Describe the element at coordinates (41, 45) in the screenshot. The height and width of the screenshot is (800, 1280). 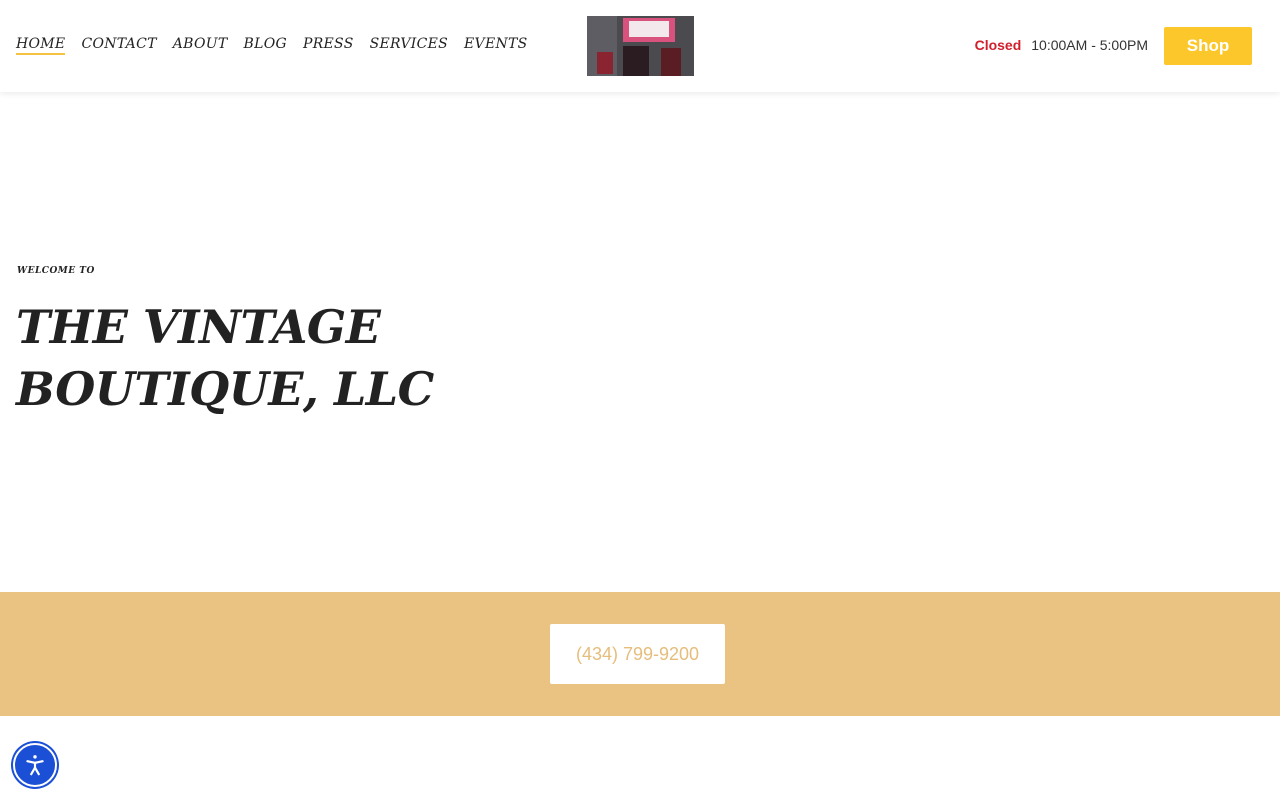
I see `nav-item-home: HOME` at that location.